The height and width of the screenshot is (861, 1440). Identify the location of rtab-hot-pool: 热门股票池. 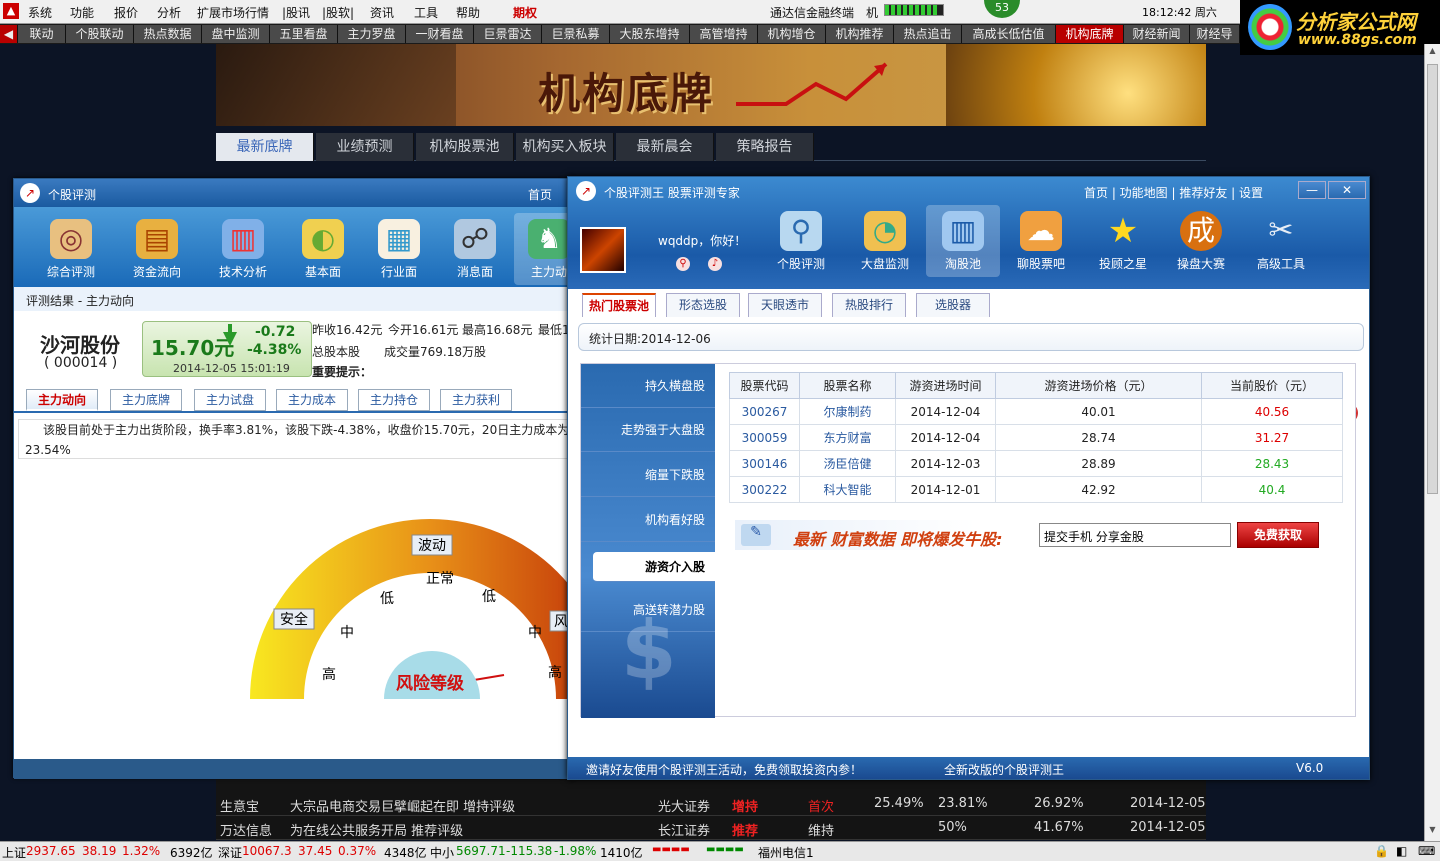
(619, 305).